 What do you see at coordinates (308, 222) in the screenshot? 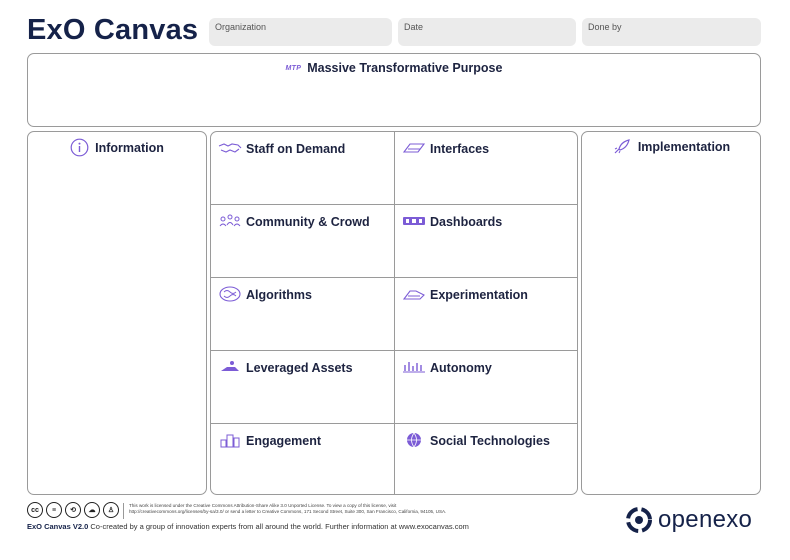
I see `community-crowd-label: Community & Crowd` at bounding box center [308, 222].